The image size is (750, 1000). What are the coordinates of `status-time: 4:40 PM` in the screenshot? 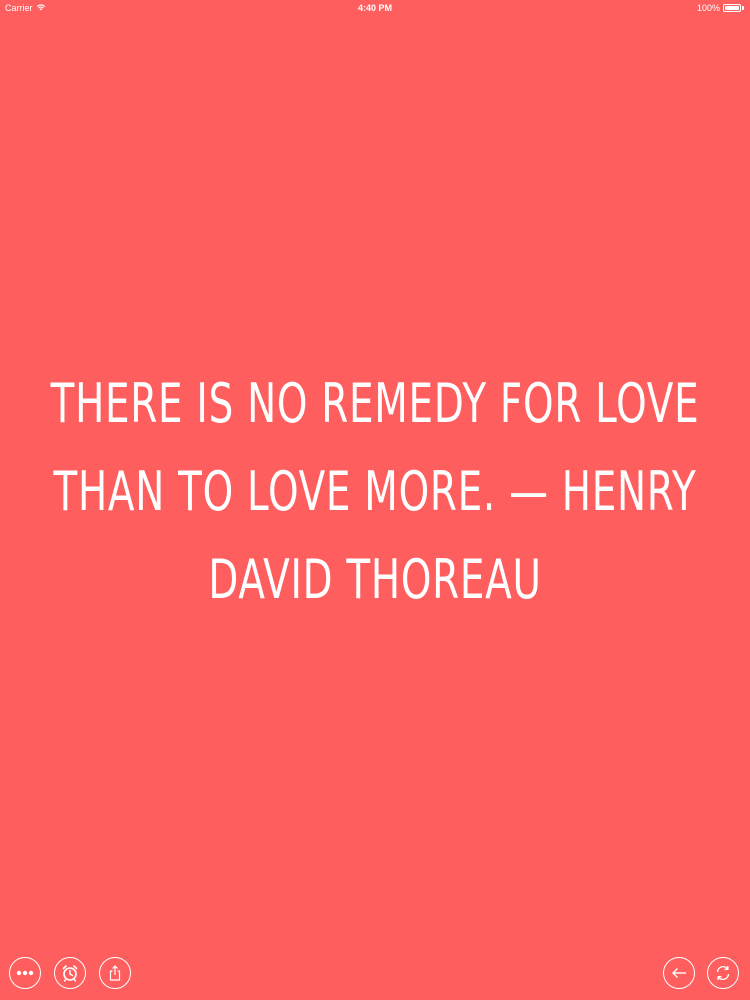 It's located at (374, 8).